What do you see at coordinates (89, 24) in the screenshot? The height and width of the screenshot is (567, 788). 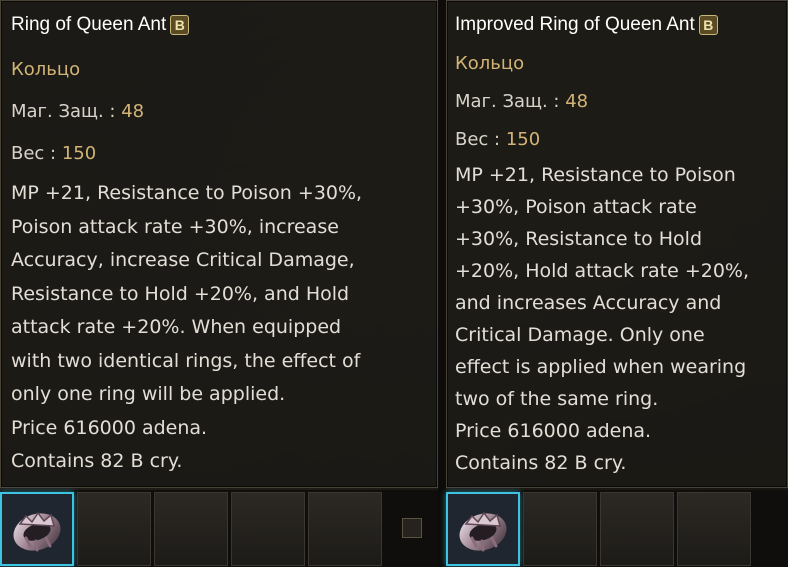 I see `item-title: Ring of Queen Ant` at bounding box center [89, 24].